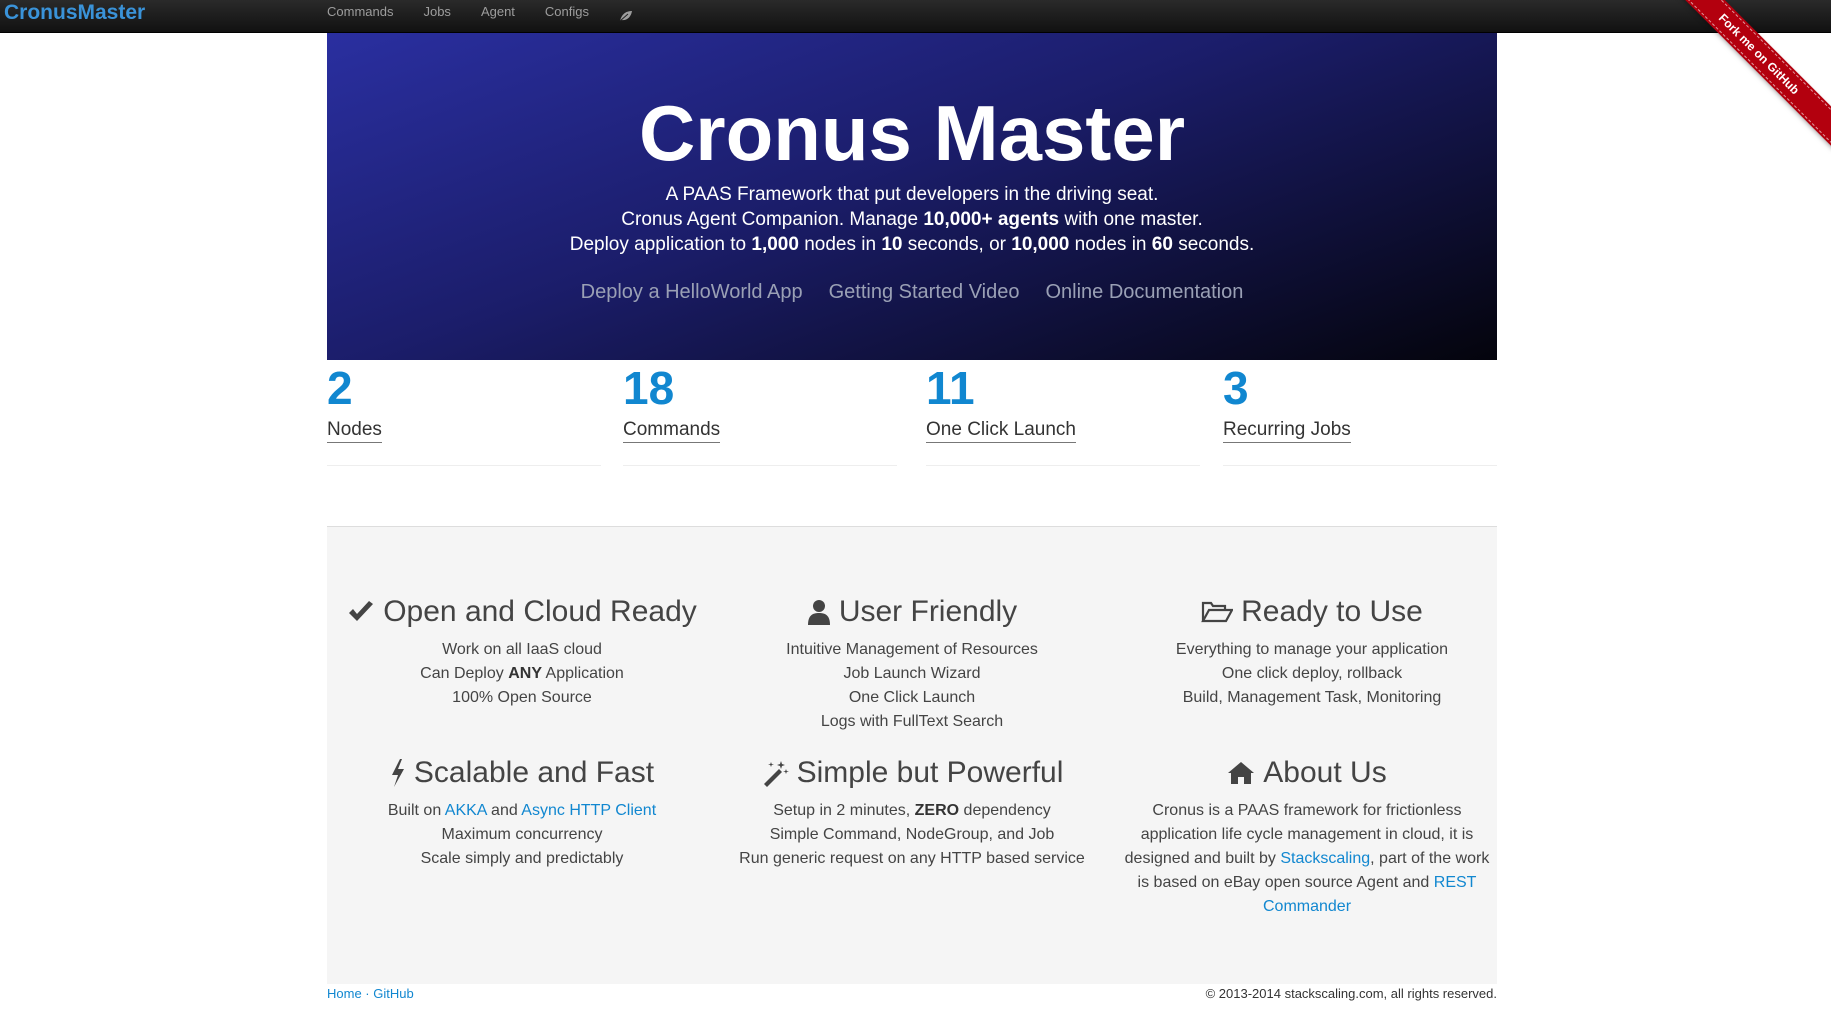 The height and width of the screenshot is (1010, 1831). I want to click on feature-title: Scalable and Fast, so click(534, 772).